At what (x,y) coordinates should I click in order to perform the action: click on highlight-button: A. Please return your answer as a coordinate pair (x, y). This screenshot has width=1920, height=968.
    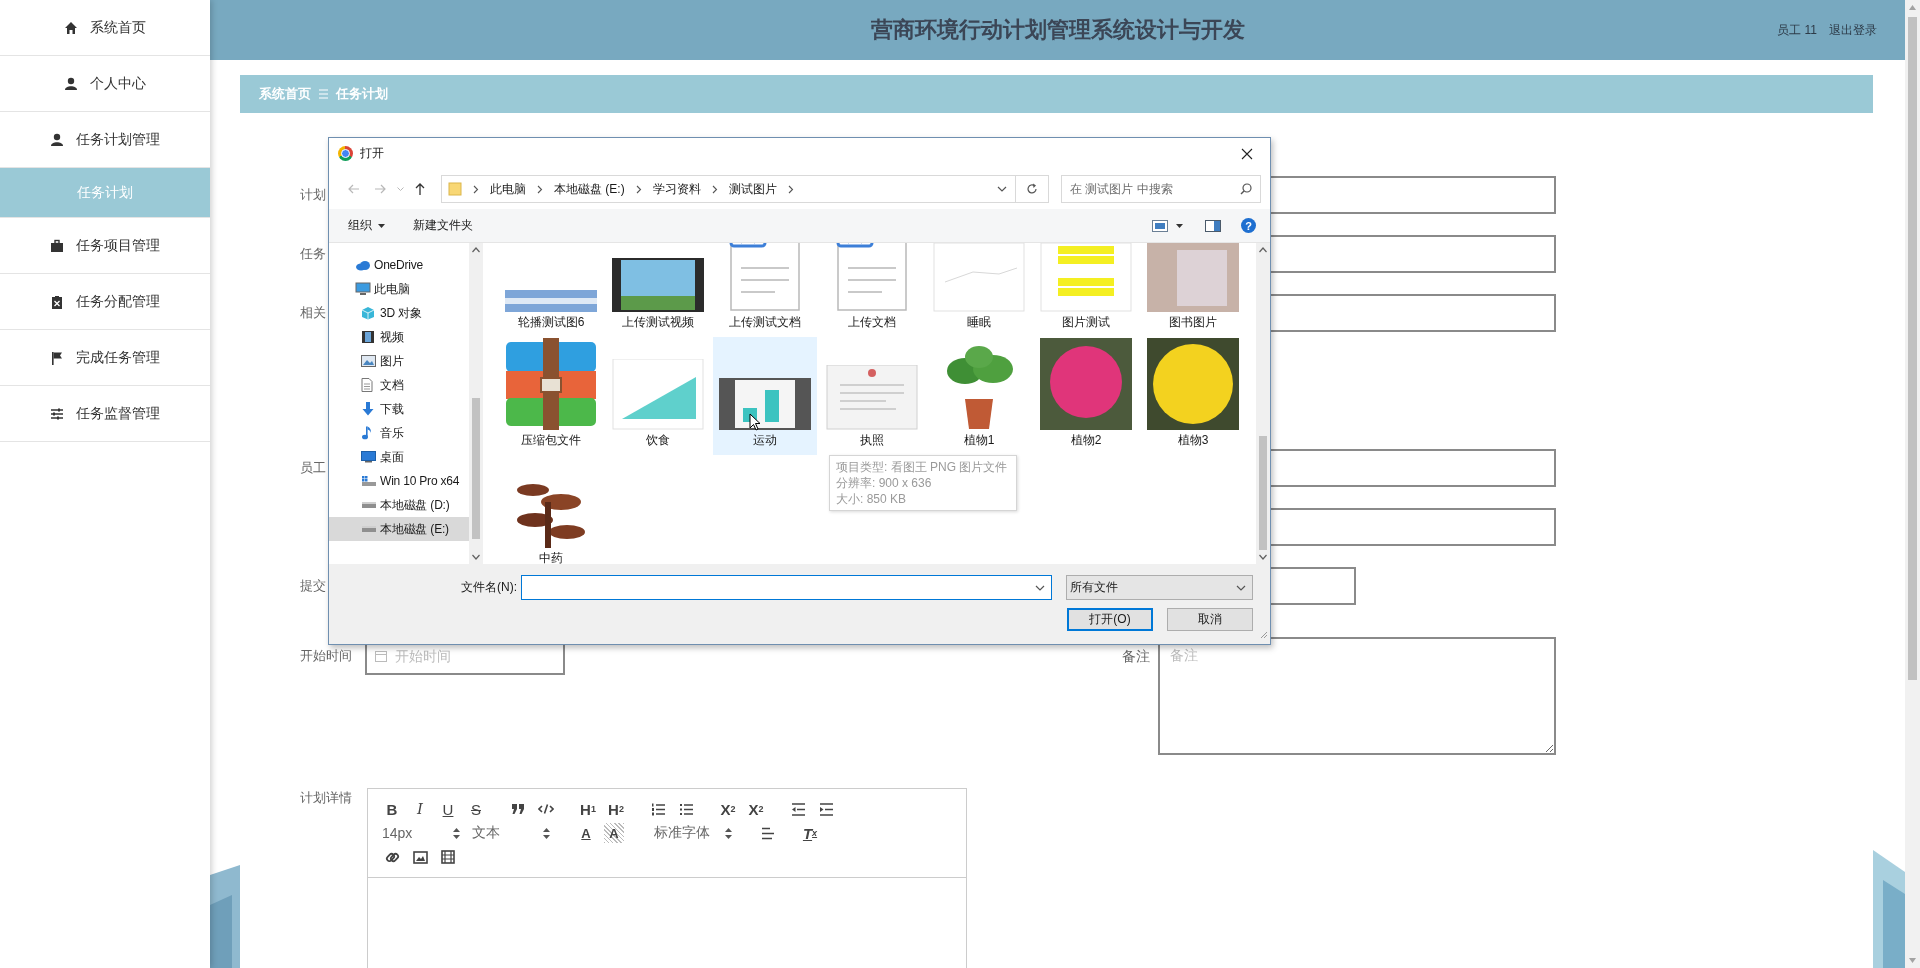
    Looking at the image, I should click on (614, 833).